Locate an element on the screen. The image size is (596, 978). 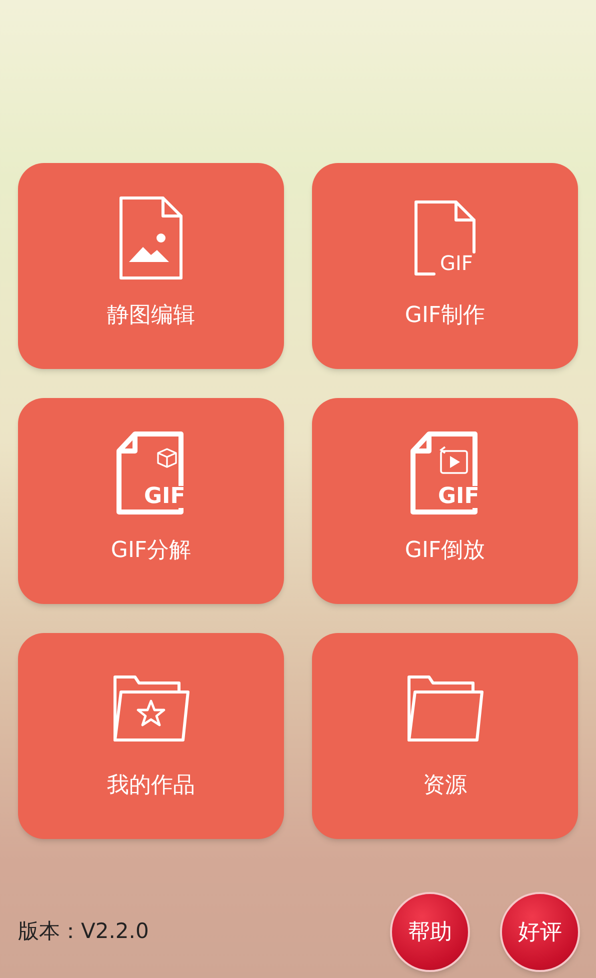
version-text: 版本：V2.2.0 is located at coordinates (83, 932).